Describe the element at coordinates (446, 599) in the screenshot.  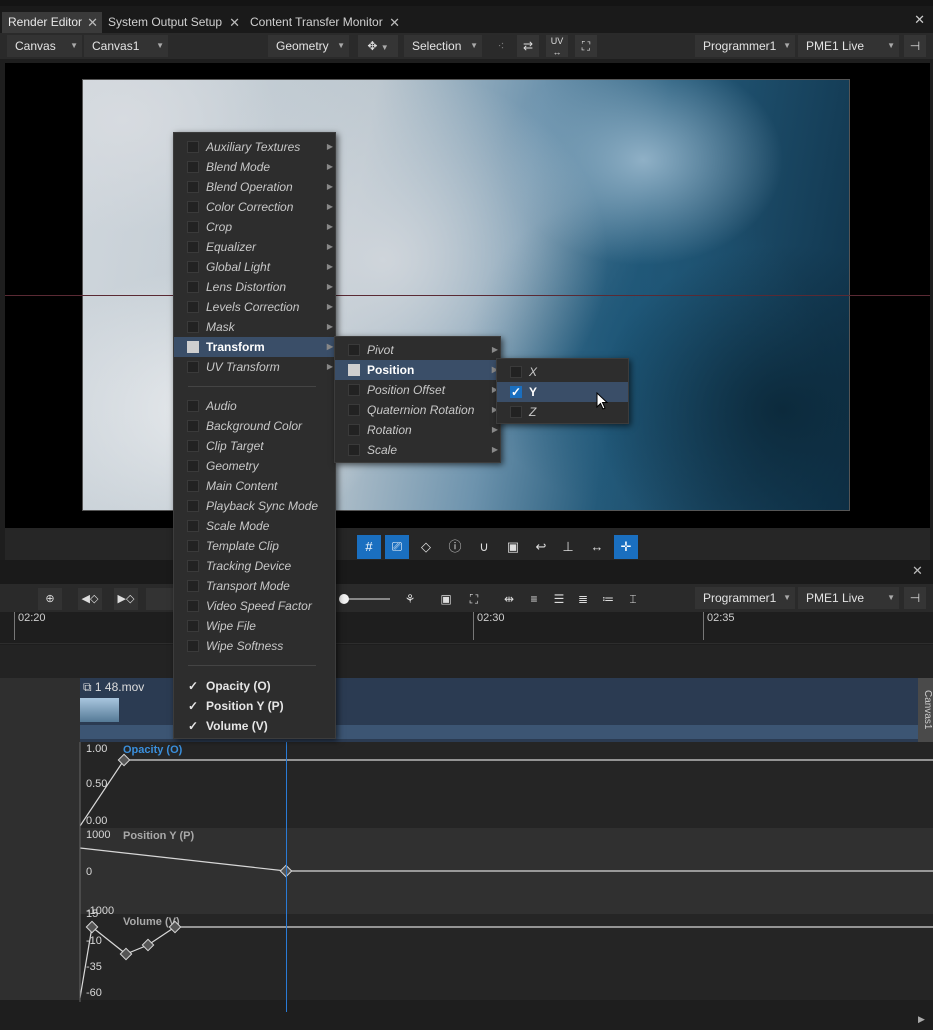
I see `fit-icon: ▣` at that location.